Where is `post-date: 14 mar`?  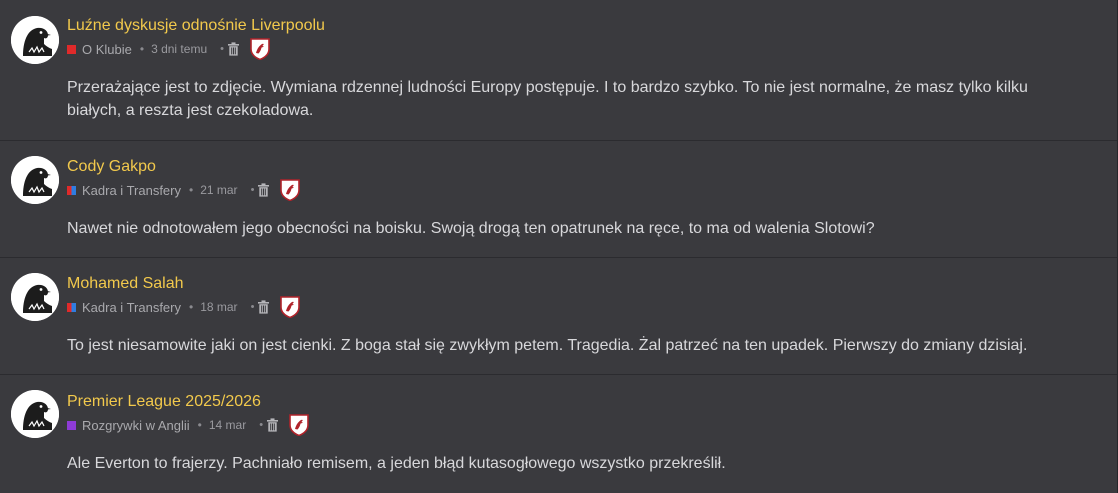
post-date: 14 mar is located at coordinates (227, 425).